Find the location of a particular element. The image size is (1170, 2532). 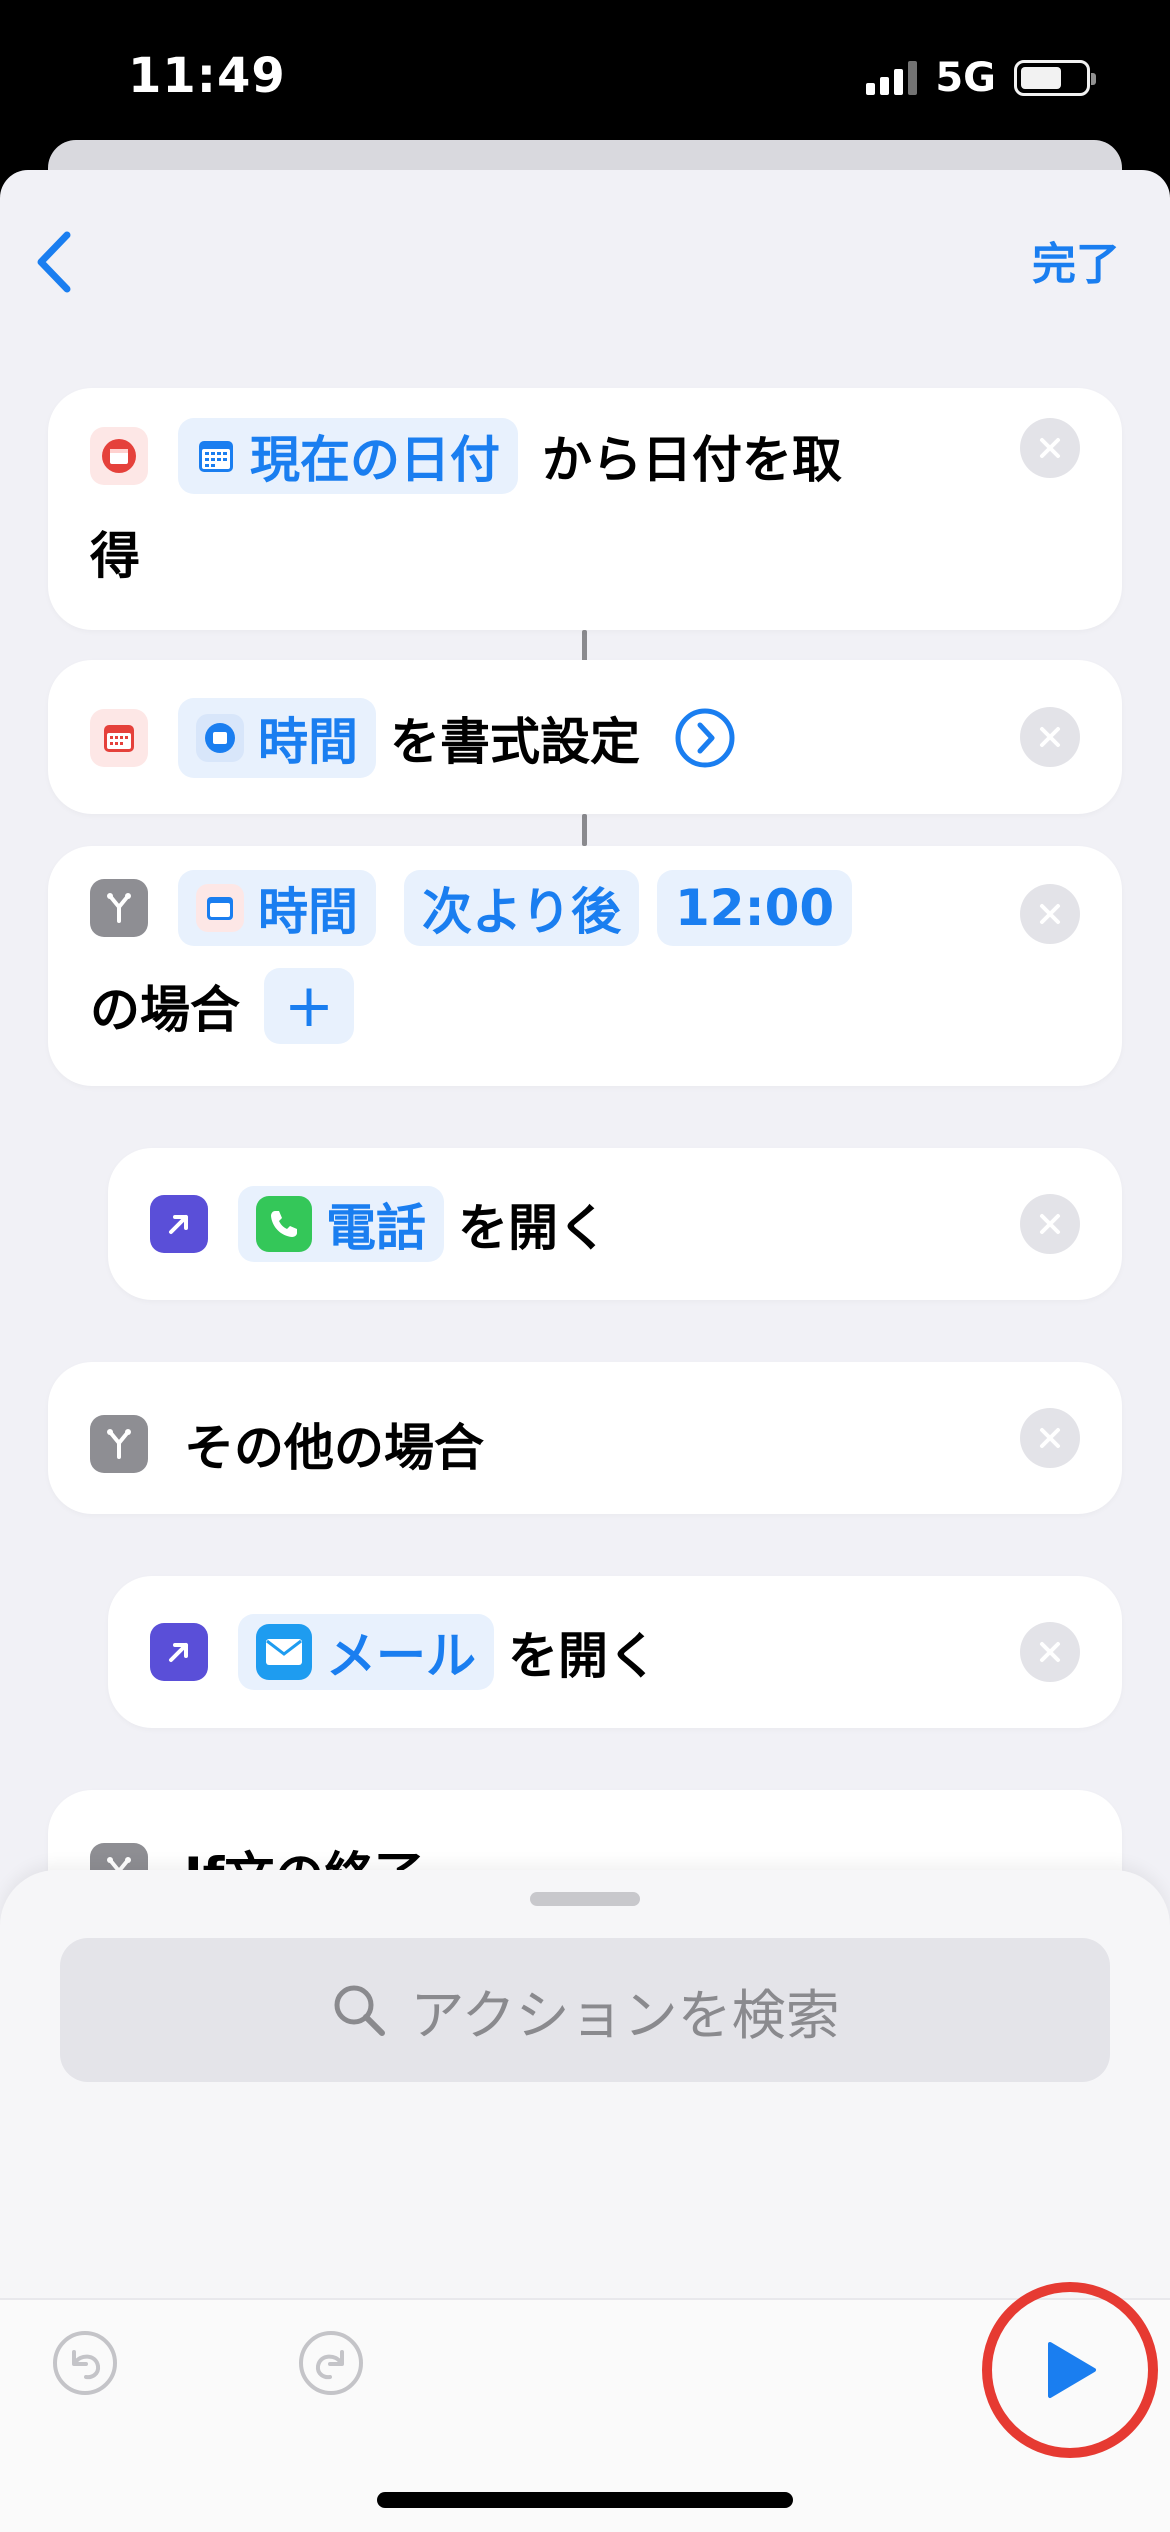

action-card-otherwise: その他の場合 is located at coordinates (585, 1438).